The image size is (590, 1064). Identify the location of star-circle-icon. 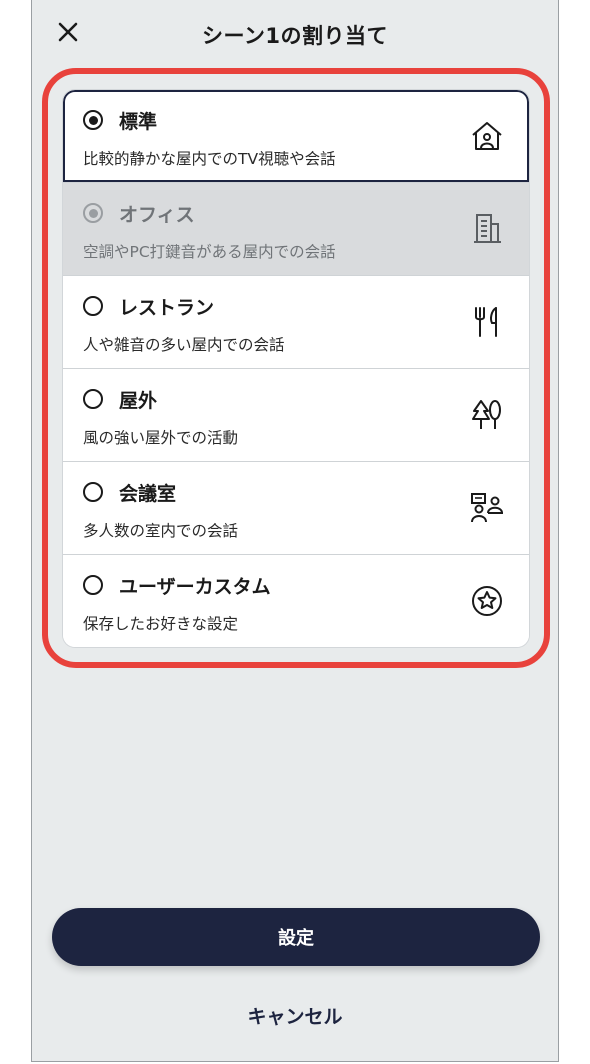
(487, 601).